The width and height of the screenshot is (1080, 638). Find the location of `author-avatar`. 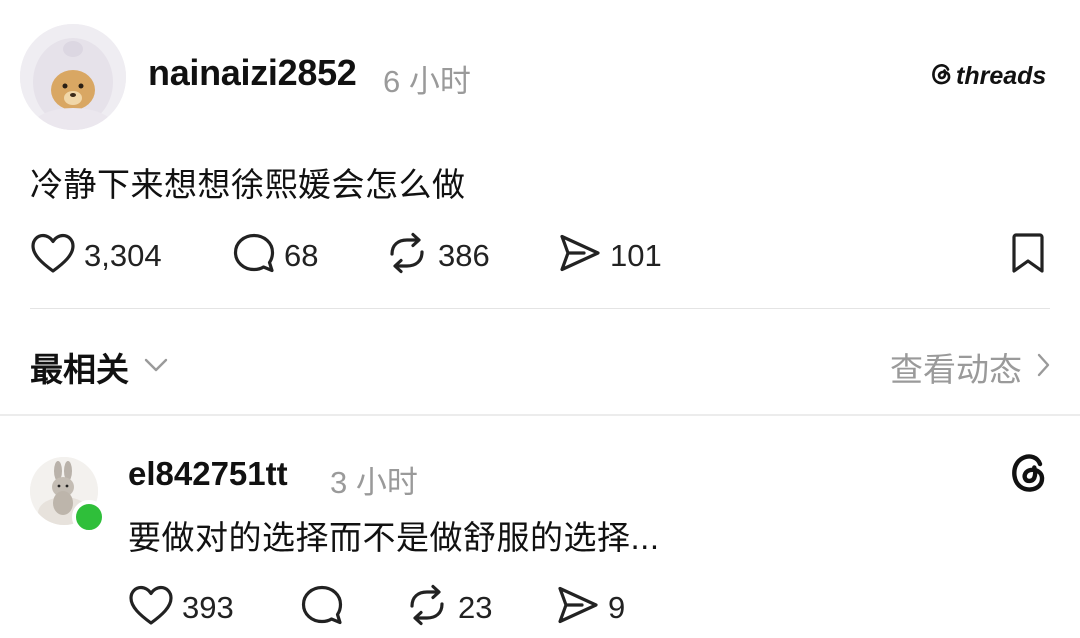

author-avatar is located at coordinates (73, 77).